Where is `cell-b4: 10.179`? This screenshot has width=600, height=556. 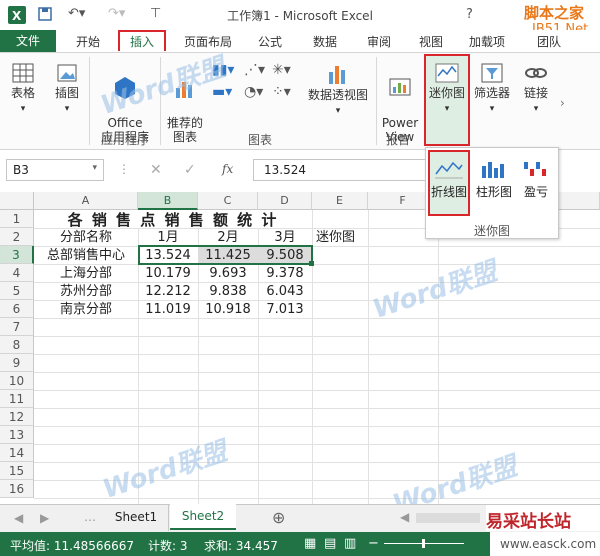
cell-b4: 10.179 is located at coordinates (168, 274).